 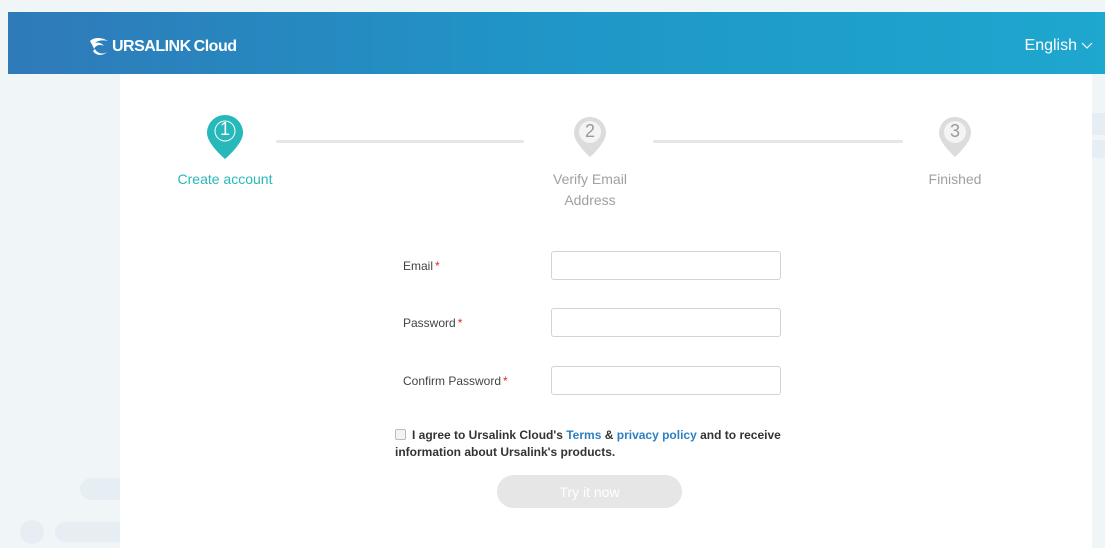 I want to click on language-selector: English, so click(x=1059, y=46).